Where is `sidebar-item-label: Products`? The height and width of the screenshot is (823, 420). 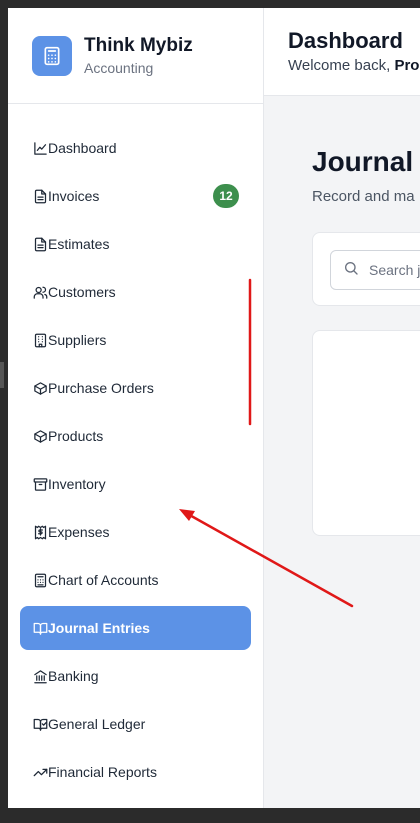
sidebar-item-label: Products is located at coordinates (76, 436).